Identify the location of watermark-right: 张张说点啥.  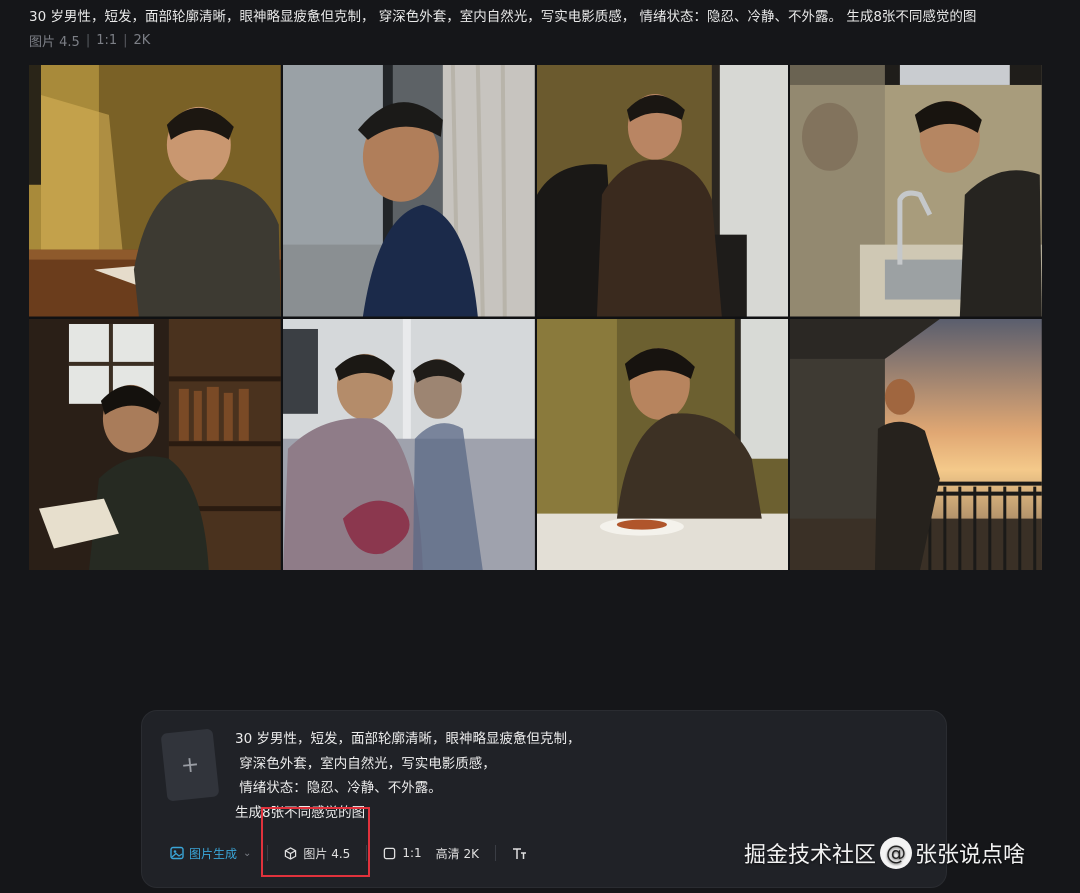
(970, 855).